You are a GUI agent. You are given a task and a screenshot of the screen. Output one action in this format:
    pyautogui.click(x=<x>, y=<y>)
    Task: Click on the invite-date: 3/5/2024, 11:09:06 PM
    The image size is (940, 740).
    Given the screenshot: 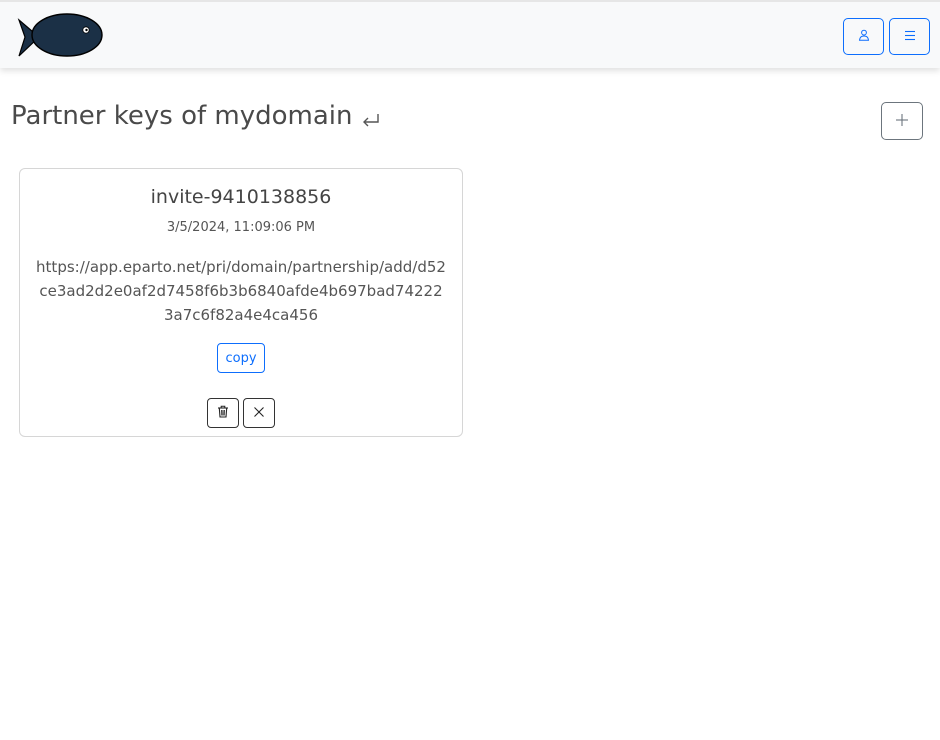 What is the action you would take?
    pyautogui.click(x=241, y=227)
    